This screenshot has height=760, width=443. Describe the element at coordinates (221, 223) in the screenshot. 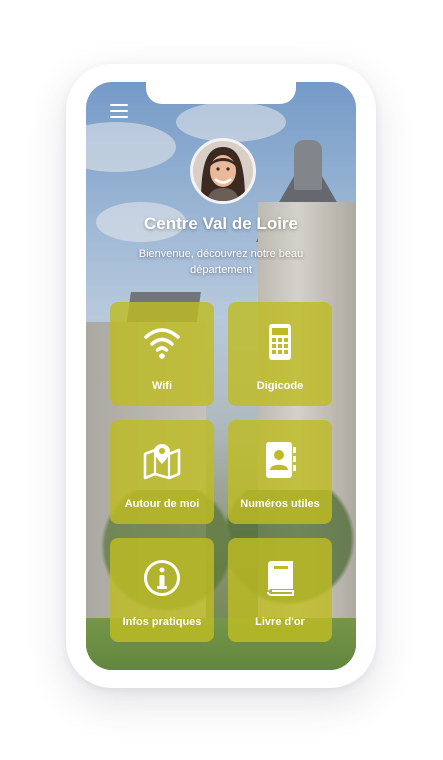

I see `page-title: Centre Val de Loire` at that location.